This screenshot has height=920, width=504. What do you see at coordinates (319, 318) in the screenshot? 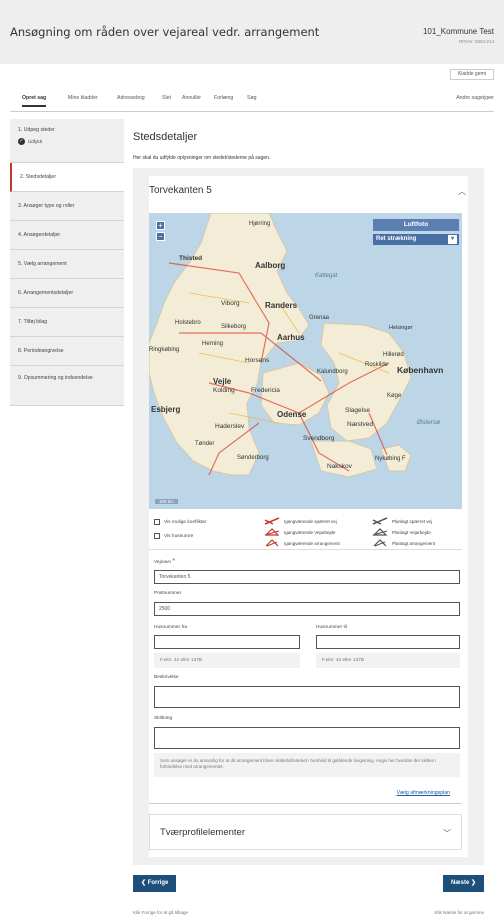
I see `map-label: Grenaa` at bounding box center [319, 318].